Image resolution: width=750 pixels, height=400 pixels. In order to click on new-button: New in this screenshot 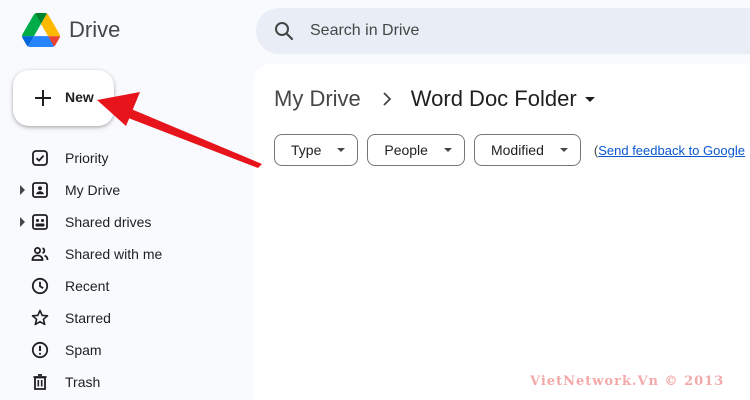, I will do `click(63, 98)`.